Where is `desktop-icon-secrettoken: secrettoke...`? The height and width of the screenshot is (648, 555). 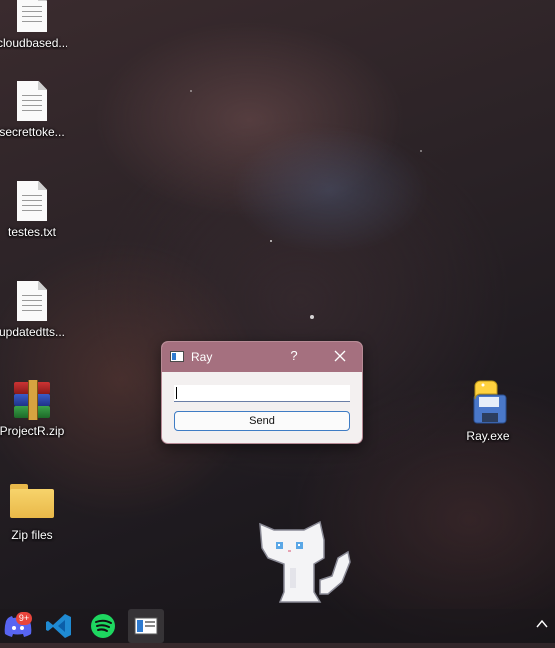
desktop-icon-secrettoken: secrettoke... is located at coordinates (33, 110).